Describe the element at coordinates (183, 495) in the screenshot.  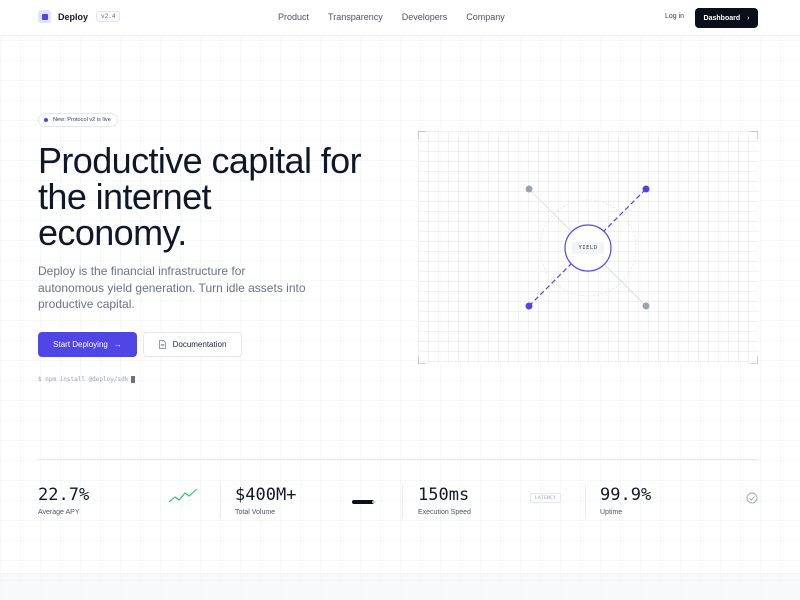
I see `trend-line-icon` at that location.